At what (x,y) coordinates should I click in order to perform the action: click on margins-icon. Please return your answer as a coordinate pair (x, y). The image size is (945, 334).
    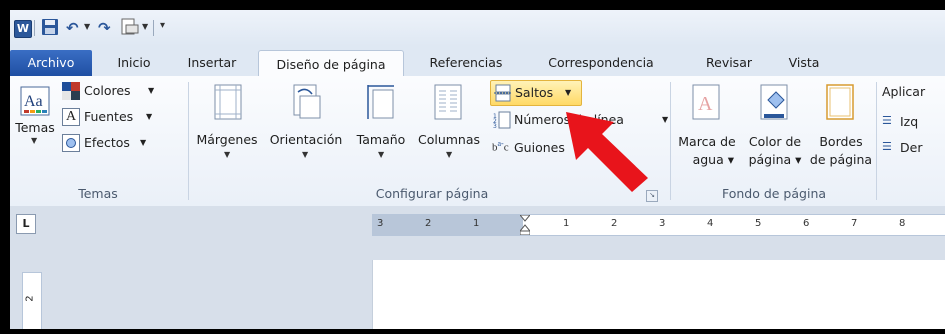
    Looking at the image, I should click on (228, 102).